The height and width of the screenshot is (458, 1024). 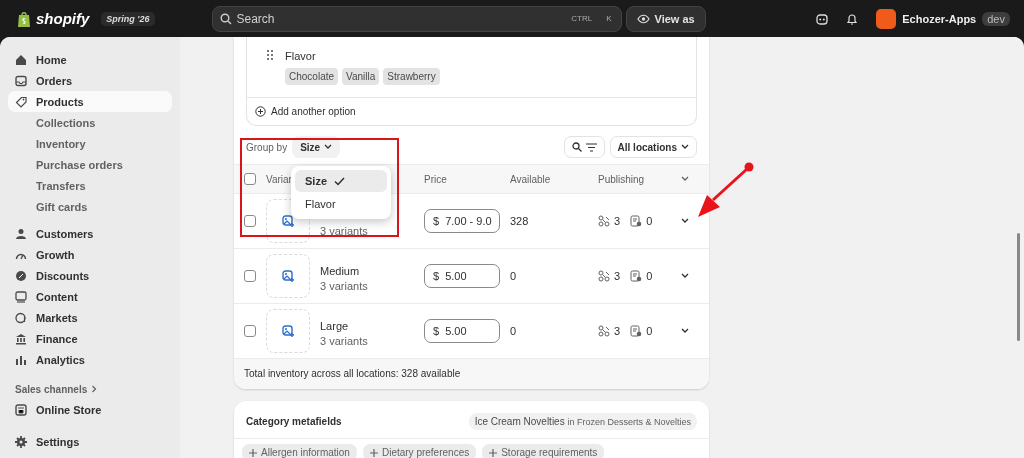 I want to click on group-by-dropdown: Size, so click(x=316, y=147).